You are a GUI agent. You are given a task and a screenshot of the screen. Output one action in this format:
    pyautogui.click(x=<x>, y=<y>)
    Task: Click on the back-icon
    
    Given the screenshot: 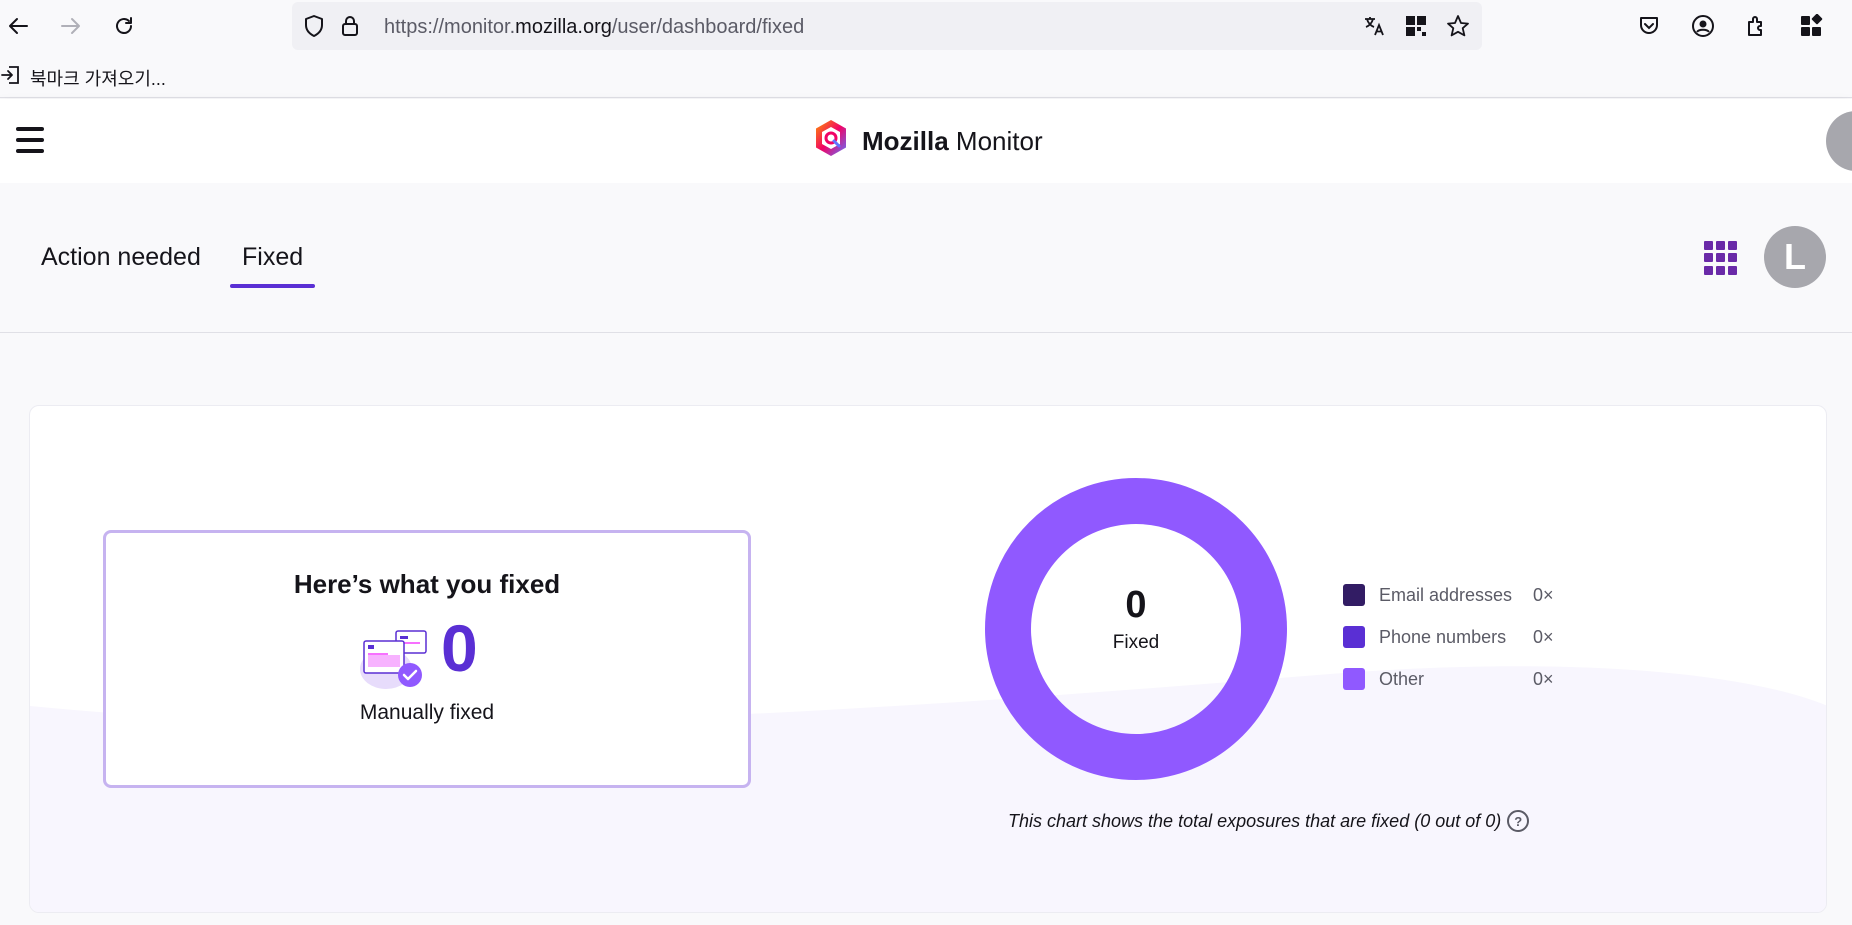 What is the action you would take?
    pyautogui.click(x=18, y=26)
    